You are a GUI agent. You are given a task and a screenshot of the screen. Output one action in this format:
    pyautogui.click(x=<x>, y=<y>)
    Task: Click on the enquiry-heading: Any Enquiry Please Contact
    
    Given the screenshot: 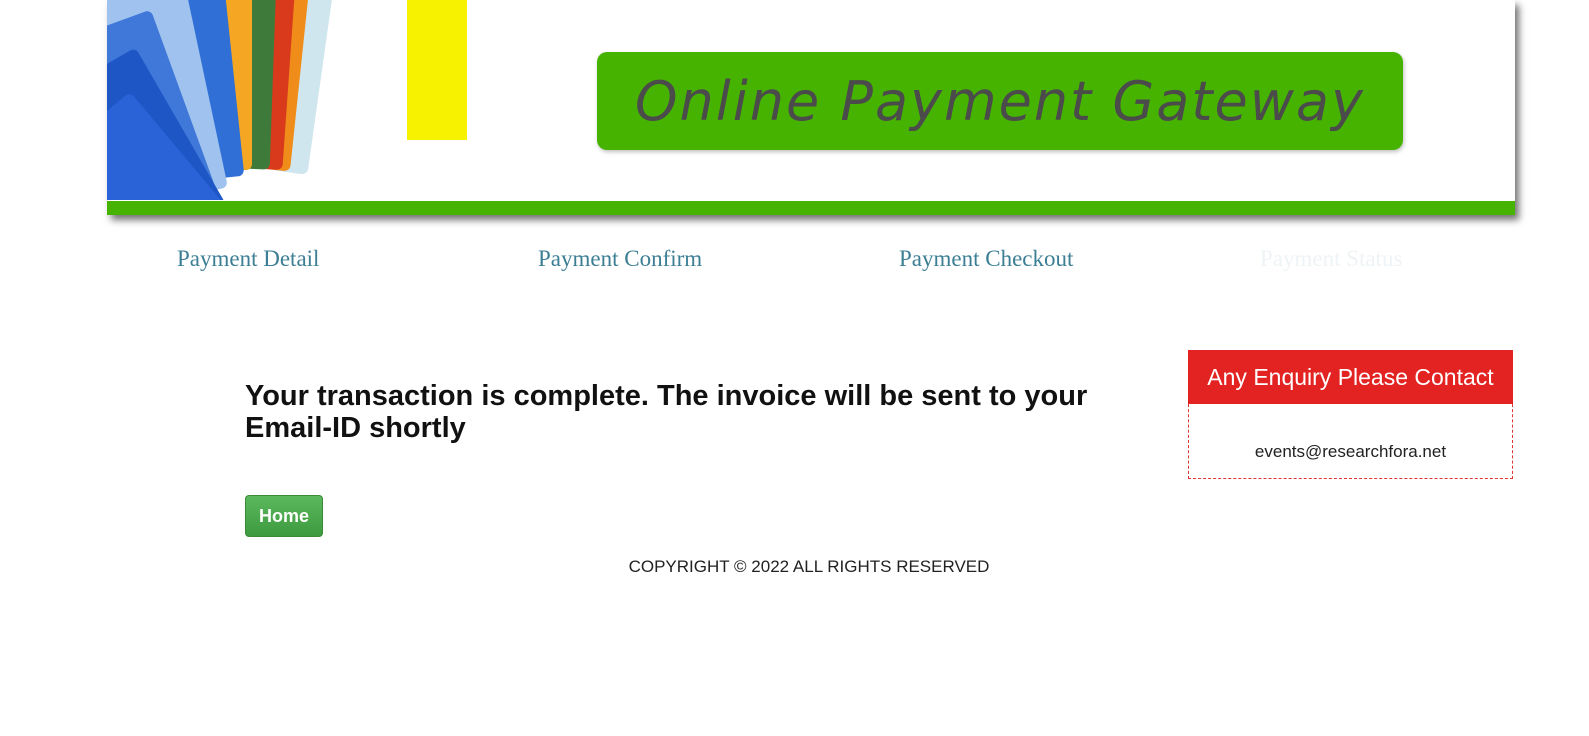 What is the action you would take?
    pyautogui.click(x=1350, y=377)
    